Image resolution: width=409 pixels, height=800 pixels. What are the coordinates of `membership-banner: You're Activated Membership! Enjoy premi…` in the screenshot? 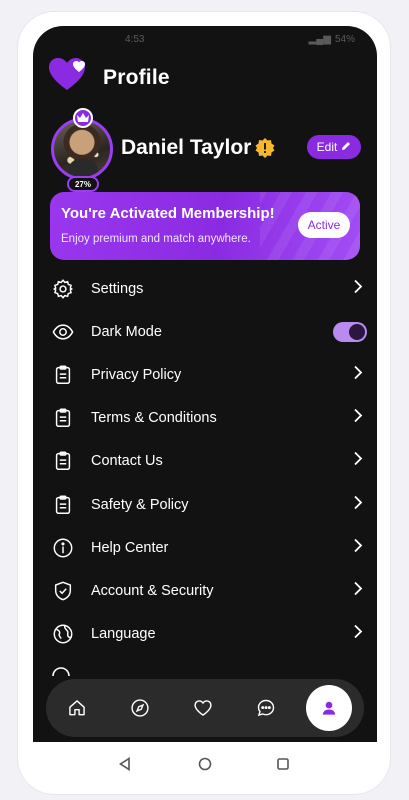 It's located at (205, 226).